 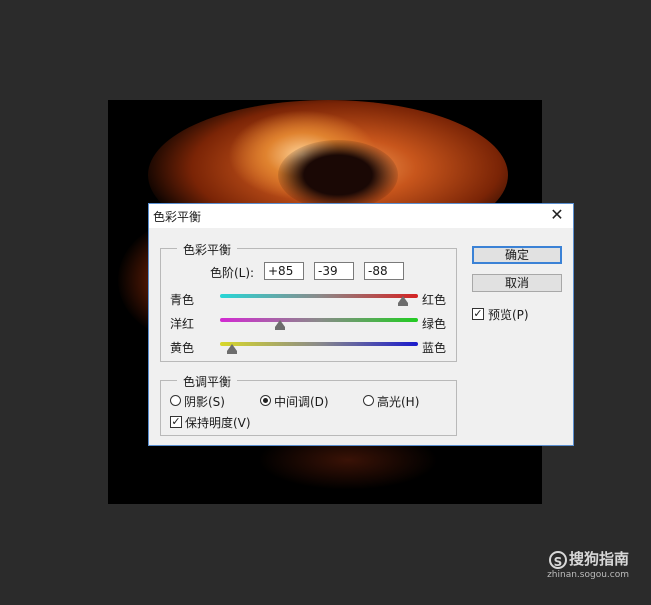 What do you see at coordinates (338, 175) in the screenshot?
I see `flame-image-region` at bounding box center [338, 175].